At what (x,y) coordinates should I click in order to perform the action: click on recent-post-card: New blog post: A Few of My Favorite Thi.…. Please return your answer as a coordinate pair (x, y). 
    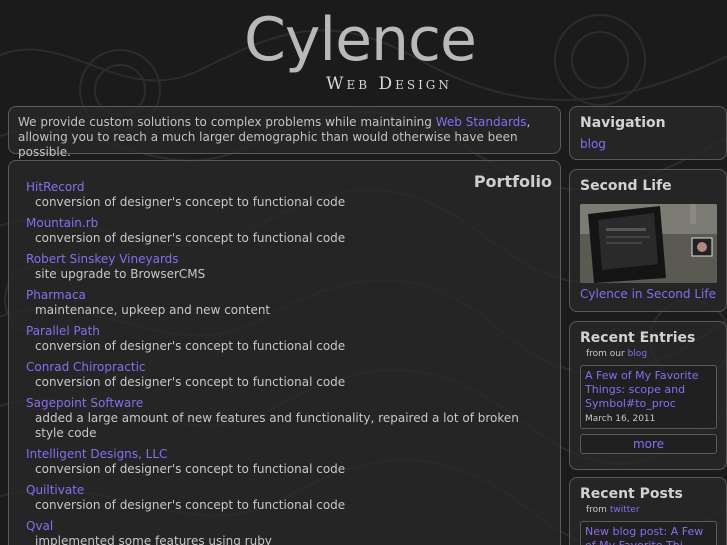
    Looking at the image, I should click on (648, 533).